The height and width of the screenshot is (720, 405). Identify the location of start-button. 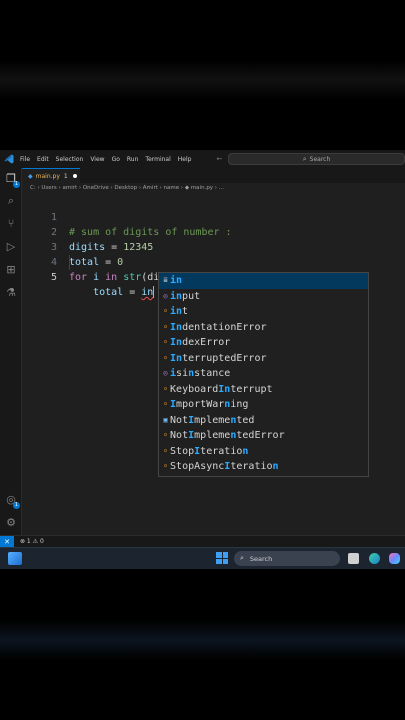
(222, 558).